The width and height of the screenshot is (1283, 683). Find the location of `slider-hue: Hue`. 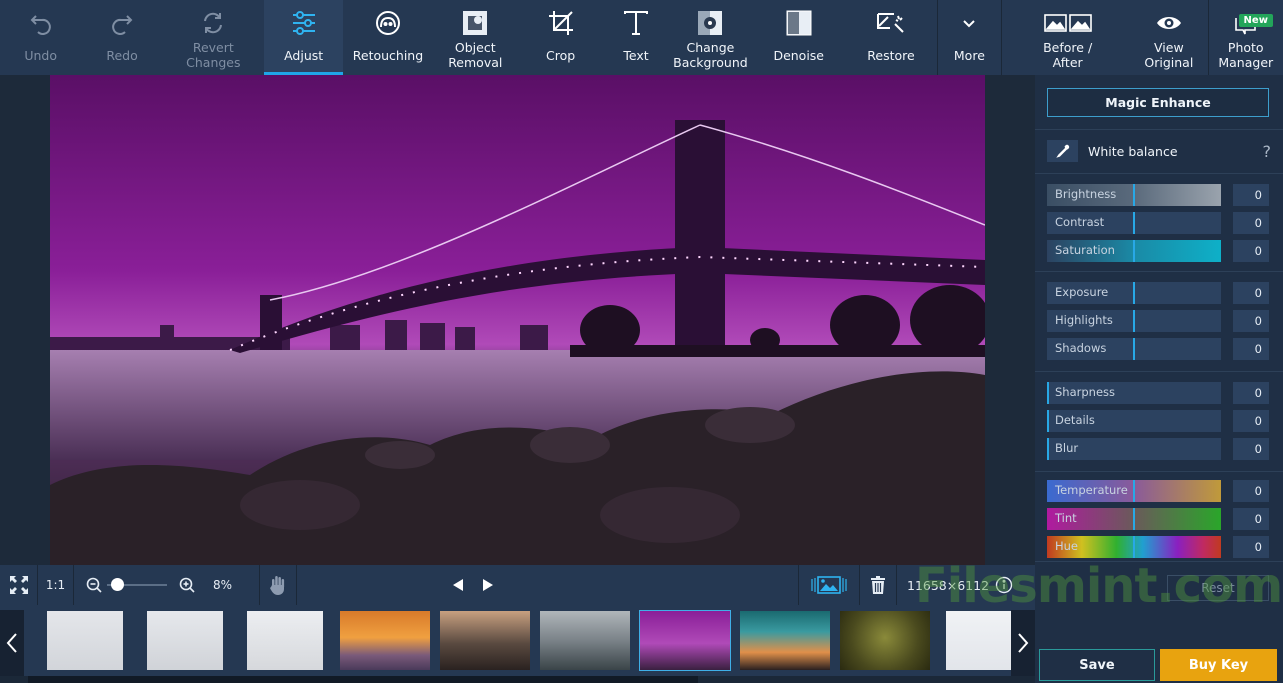

slider-hue: Hue is located at coordinates (1134, 547).